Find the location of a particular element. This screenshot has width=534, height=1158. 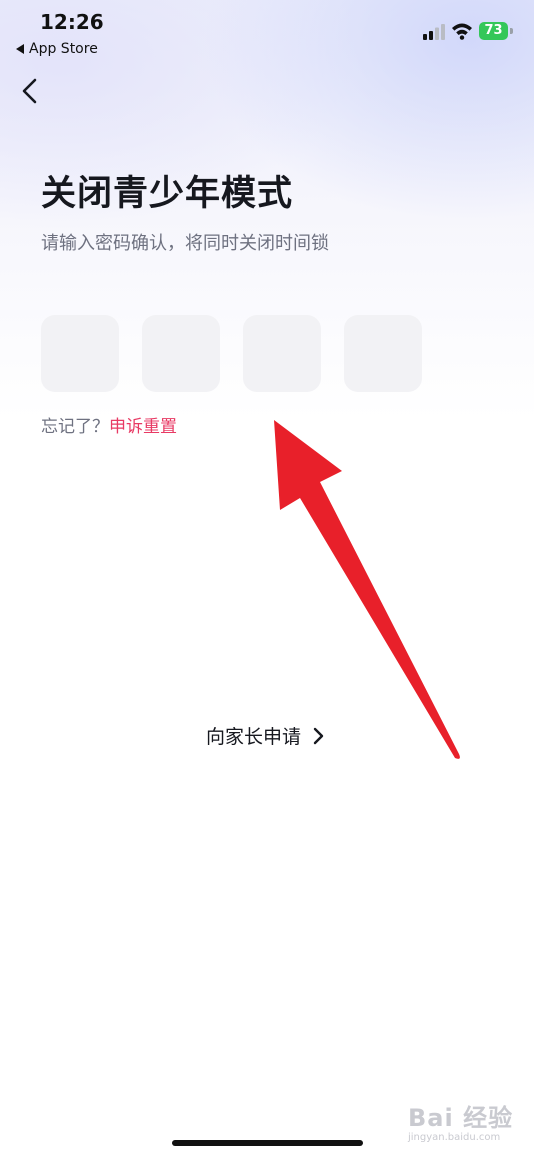

appeal-reset-link: 申诉重置 is located at coordinates (143, 427).